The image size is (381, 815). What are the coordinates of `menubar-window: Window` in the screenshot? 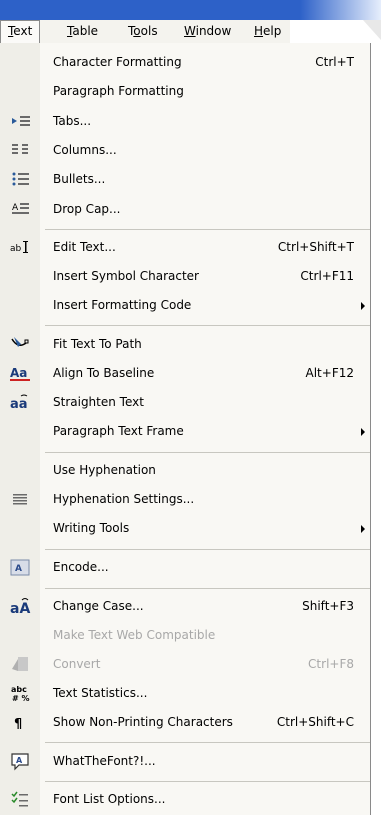 It's located at (207, 31).